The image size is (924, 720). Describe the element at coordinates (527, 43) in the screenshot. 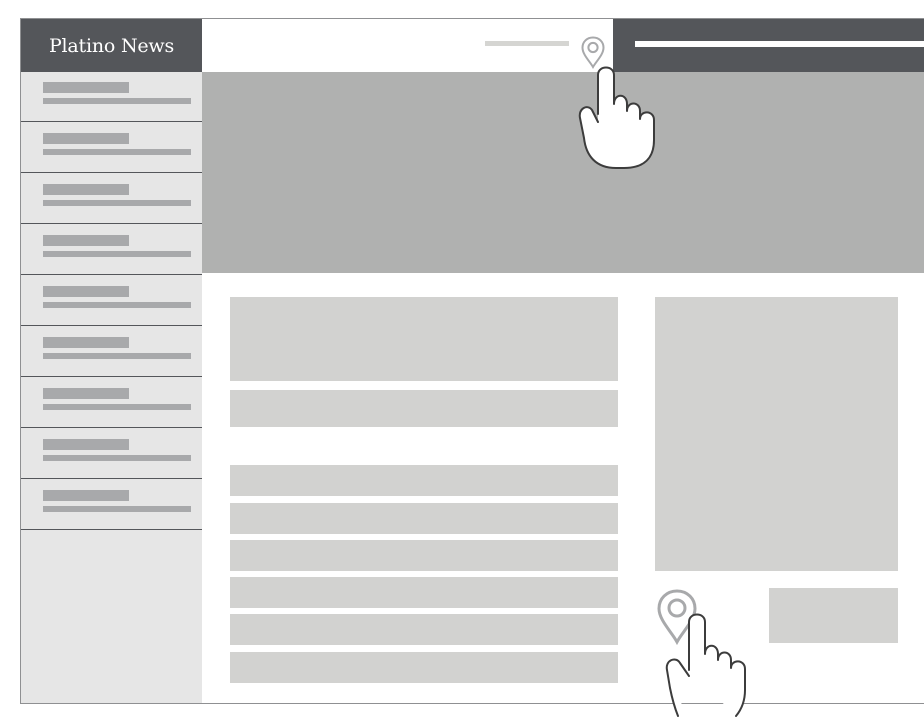

I see `search-field` at that location.